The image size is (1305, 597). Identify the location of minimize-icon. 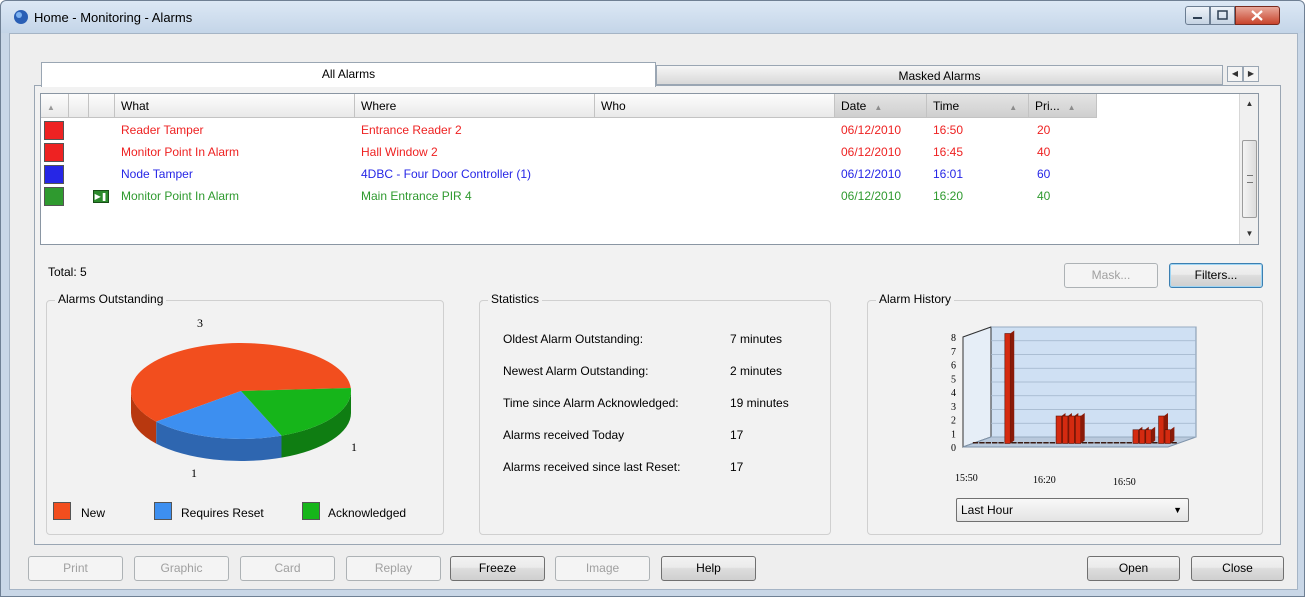
(1197, 18).